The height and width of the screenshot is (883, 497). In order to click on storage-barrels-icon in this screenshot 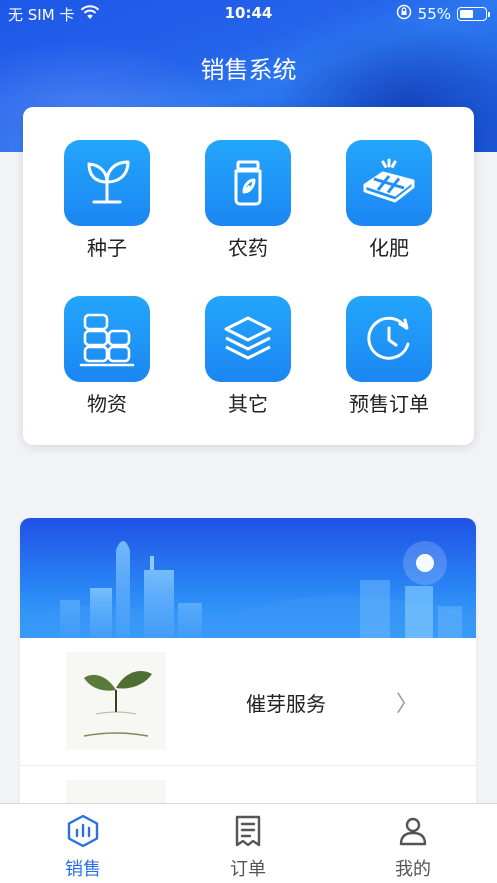, I will do `click(107, 339)`.